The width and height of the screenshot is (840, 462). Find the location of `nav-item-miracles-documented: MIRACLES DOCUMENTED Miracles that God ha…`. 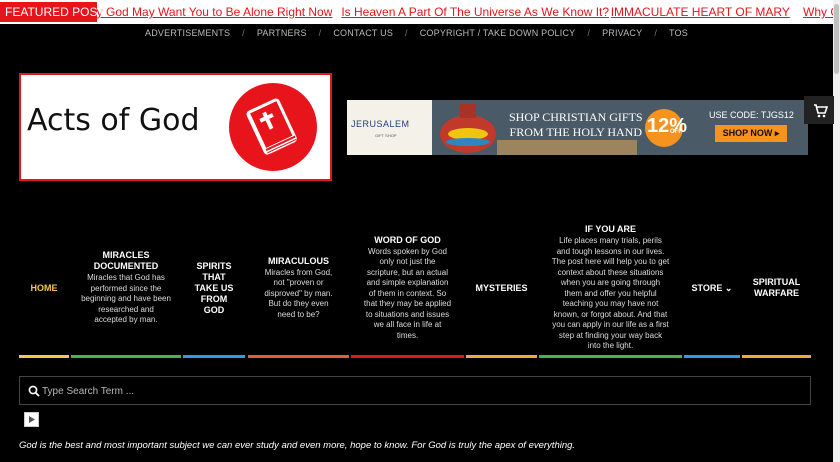

nav-item-miracles-documented: MIRACLES DOCUMENTED Miracles that God ha… is located at coordinates (126, 288).